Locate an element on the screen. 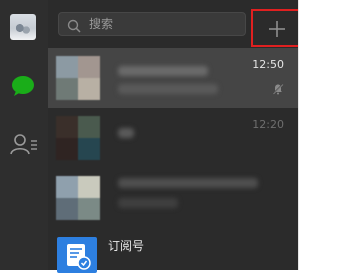  sidebar is located at coordinates (24, 135).